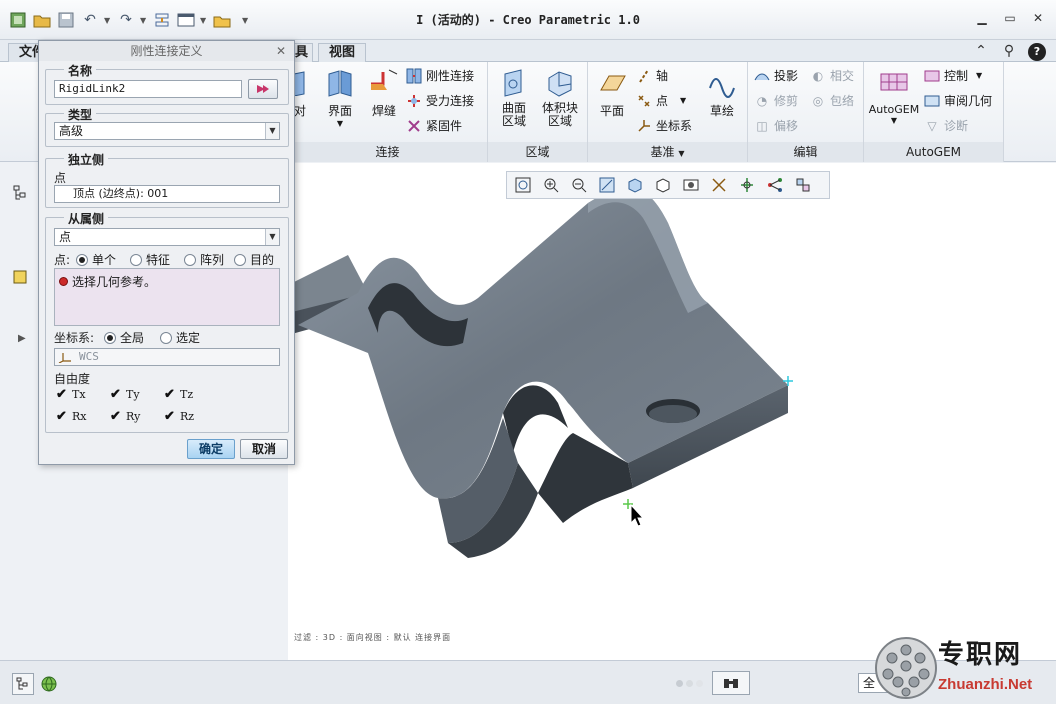  Describe the element at coordinates (953, 76) in the screenshot. I see `control-button: 控制 ▼` at that location.